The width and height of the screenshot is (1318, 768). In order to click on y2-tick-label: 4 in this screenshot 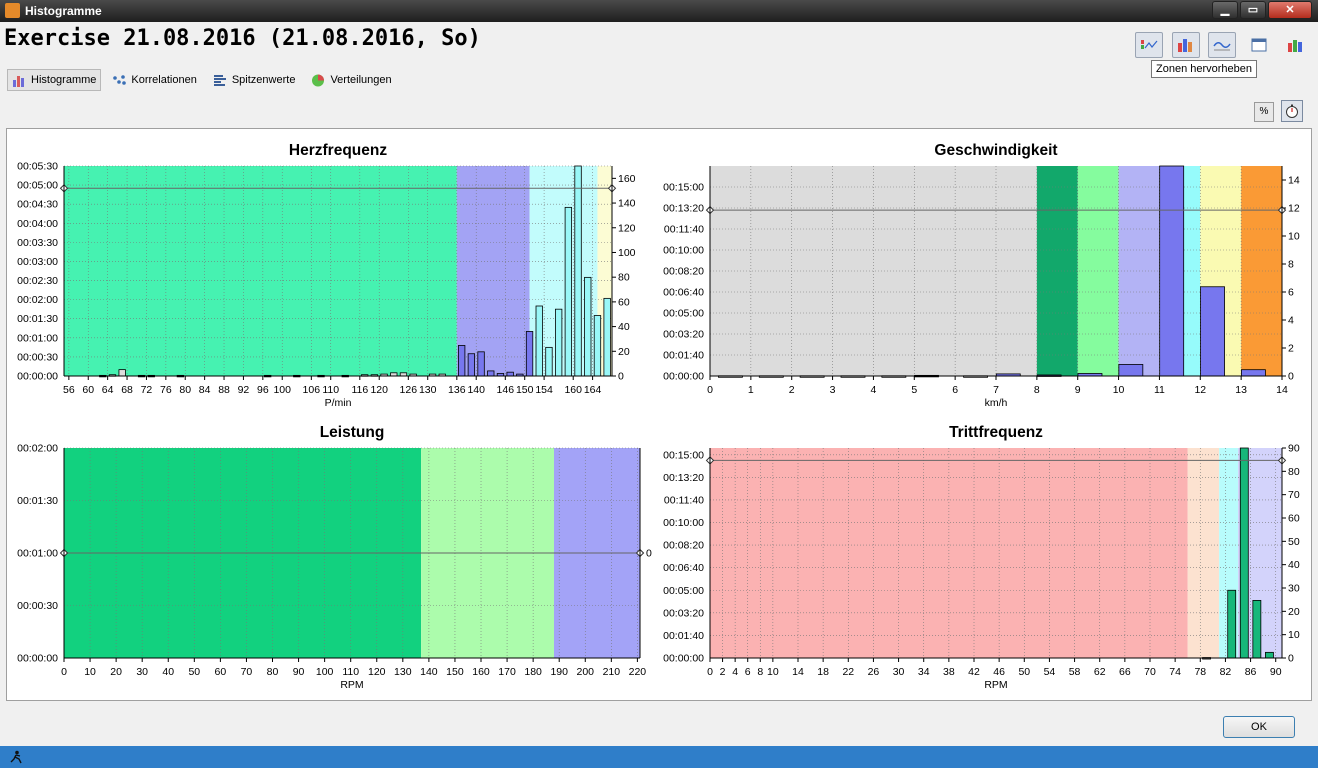, I will do `click(1291, 321)`.